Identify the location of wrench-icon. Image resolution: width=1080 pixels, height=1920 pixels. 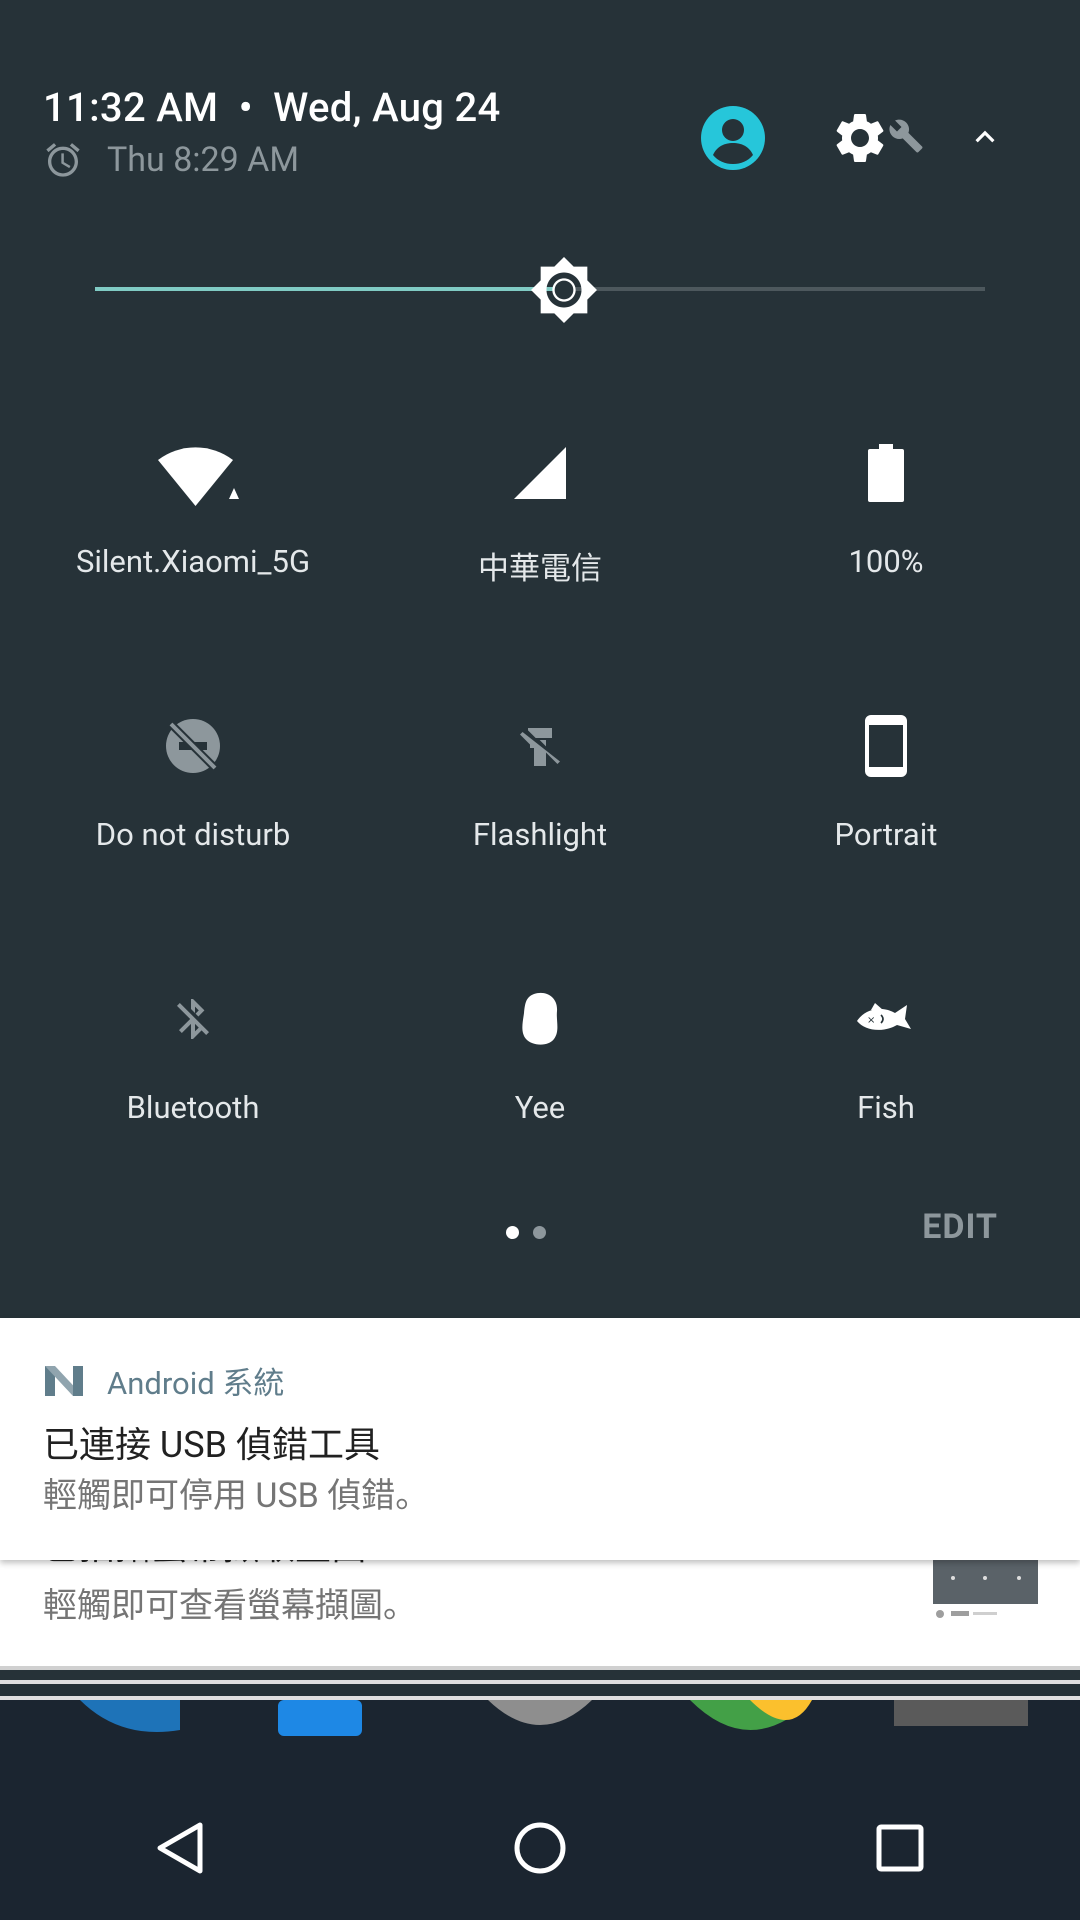
(906, 138).